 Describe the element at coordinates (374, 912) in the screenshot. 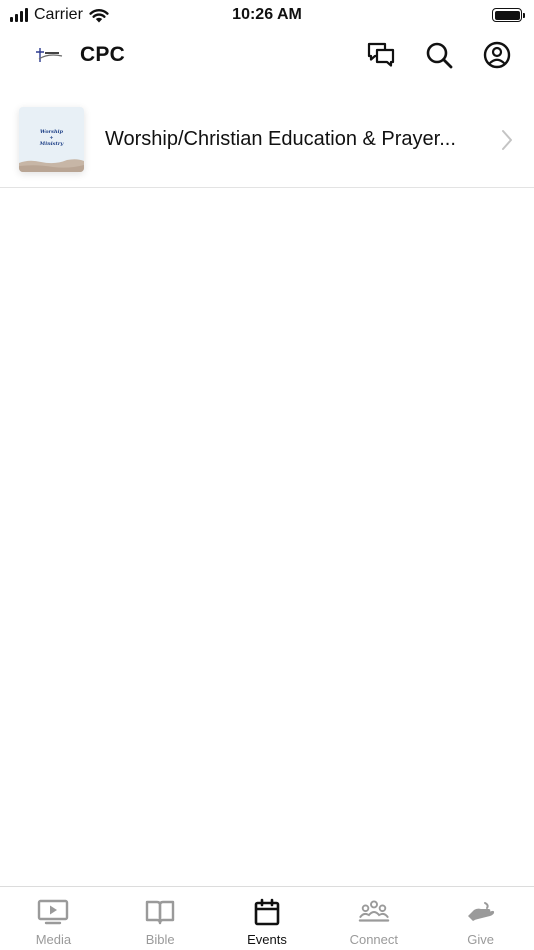

I see `people-icon` at that location.